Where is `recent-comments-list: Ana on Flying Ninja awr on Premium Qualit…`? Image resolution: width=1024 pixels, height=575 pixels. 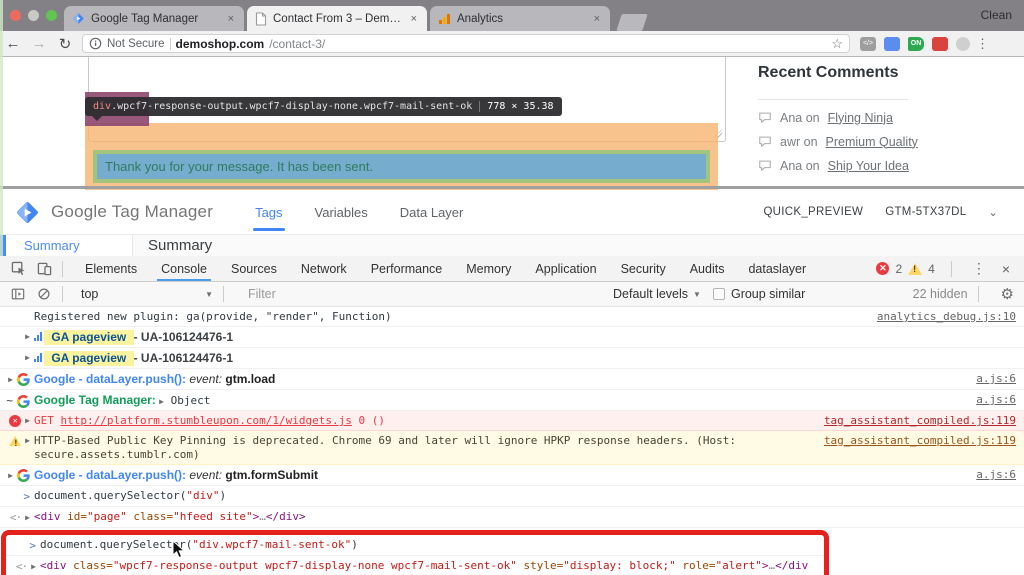 recent-comments-list: Ana on Flying Ninja awr on Premium Qualit… is located at coordinates (883, 141).